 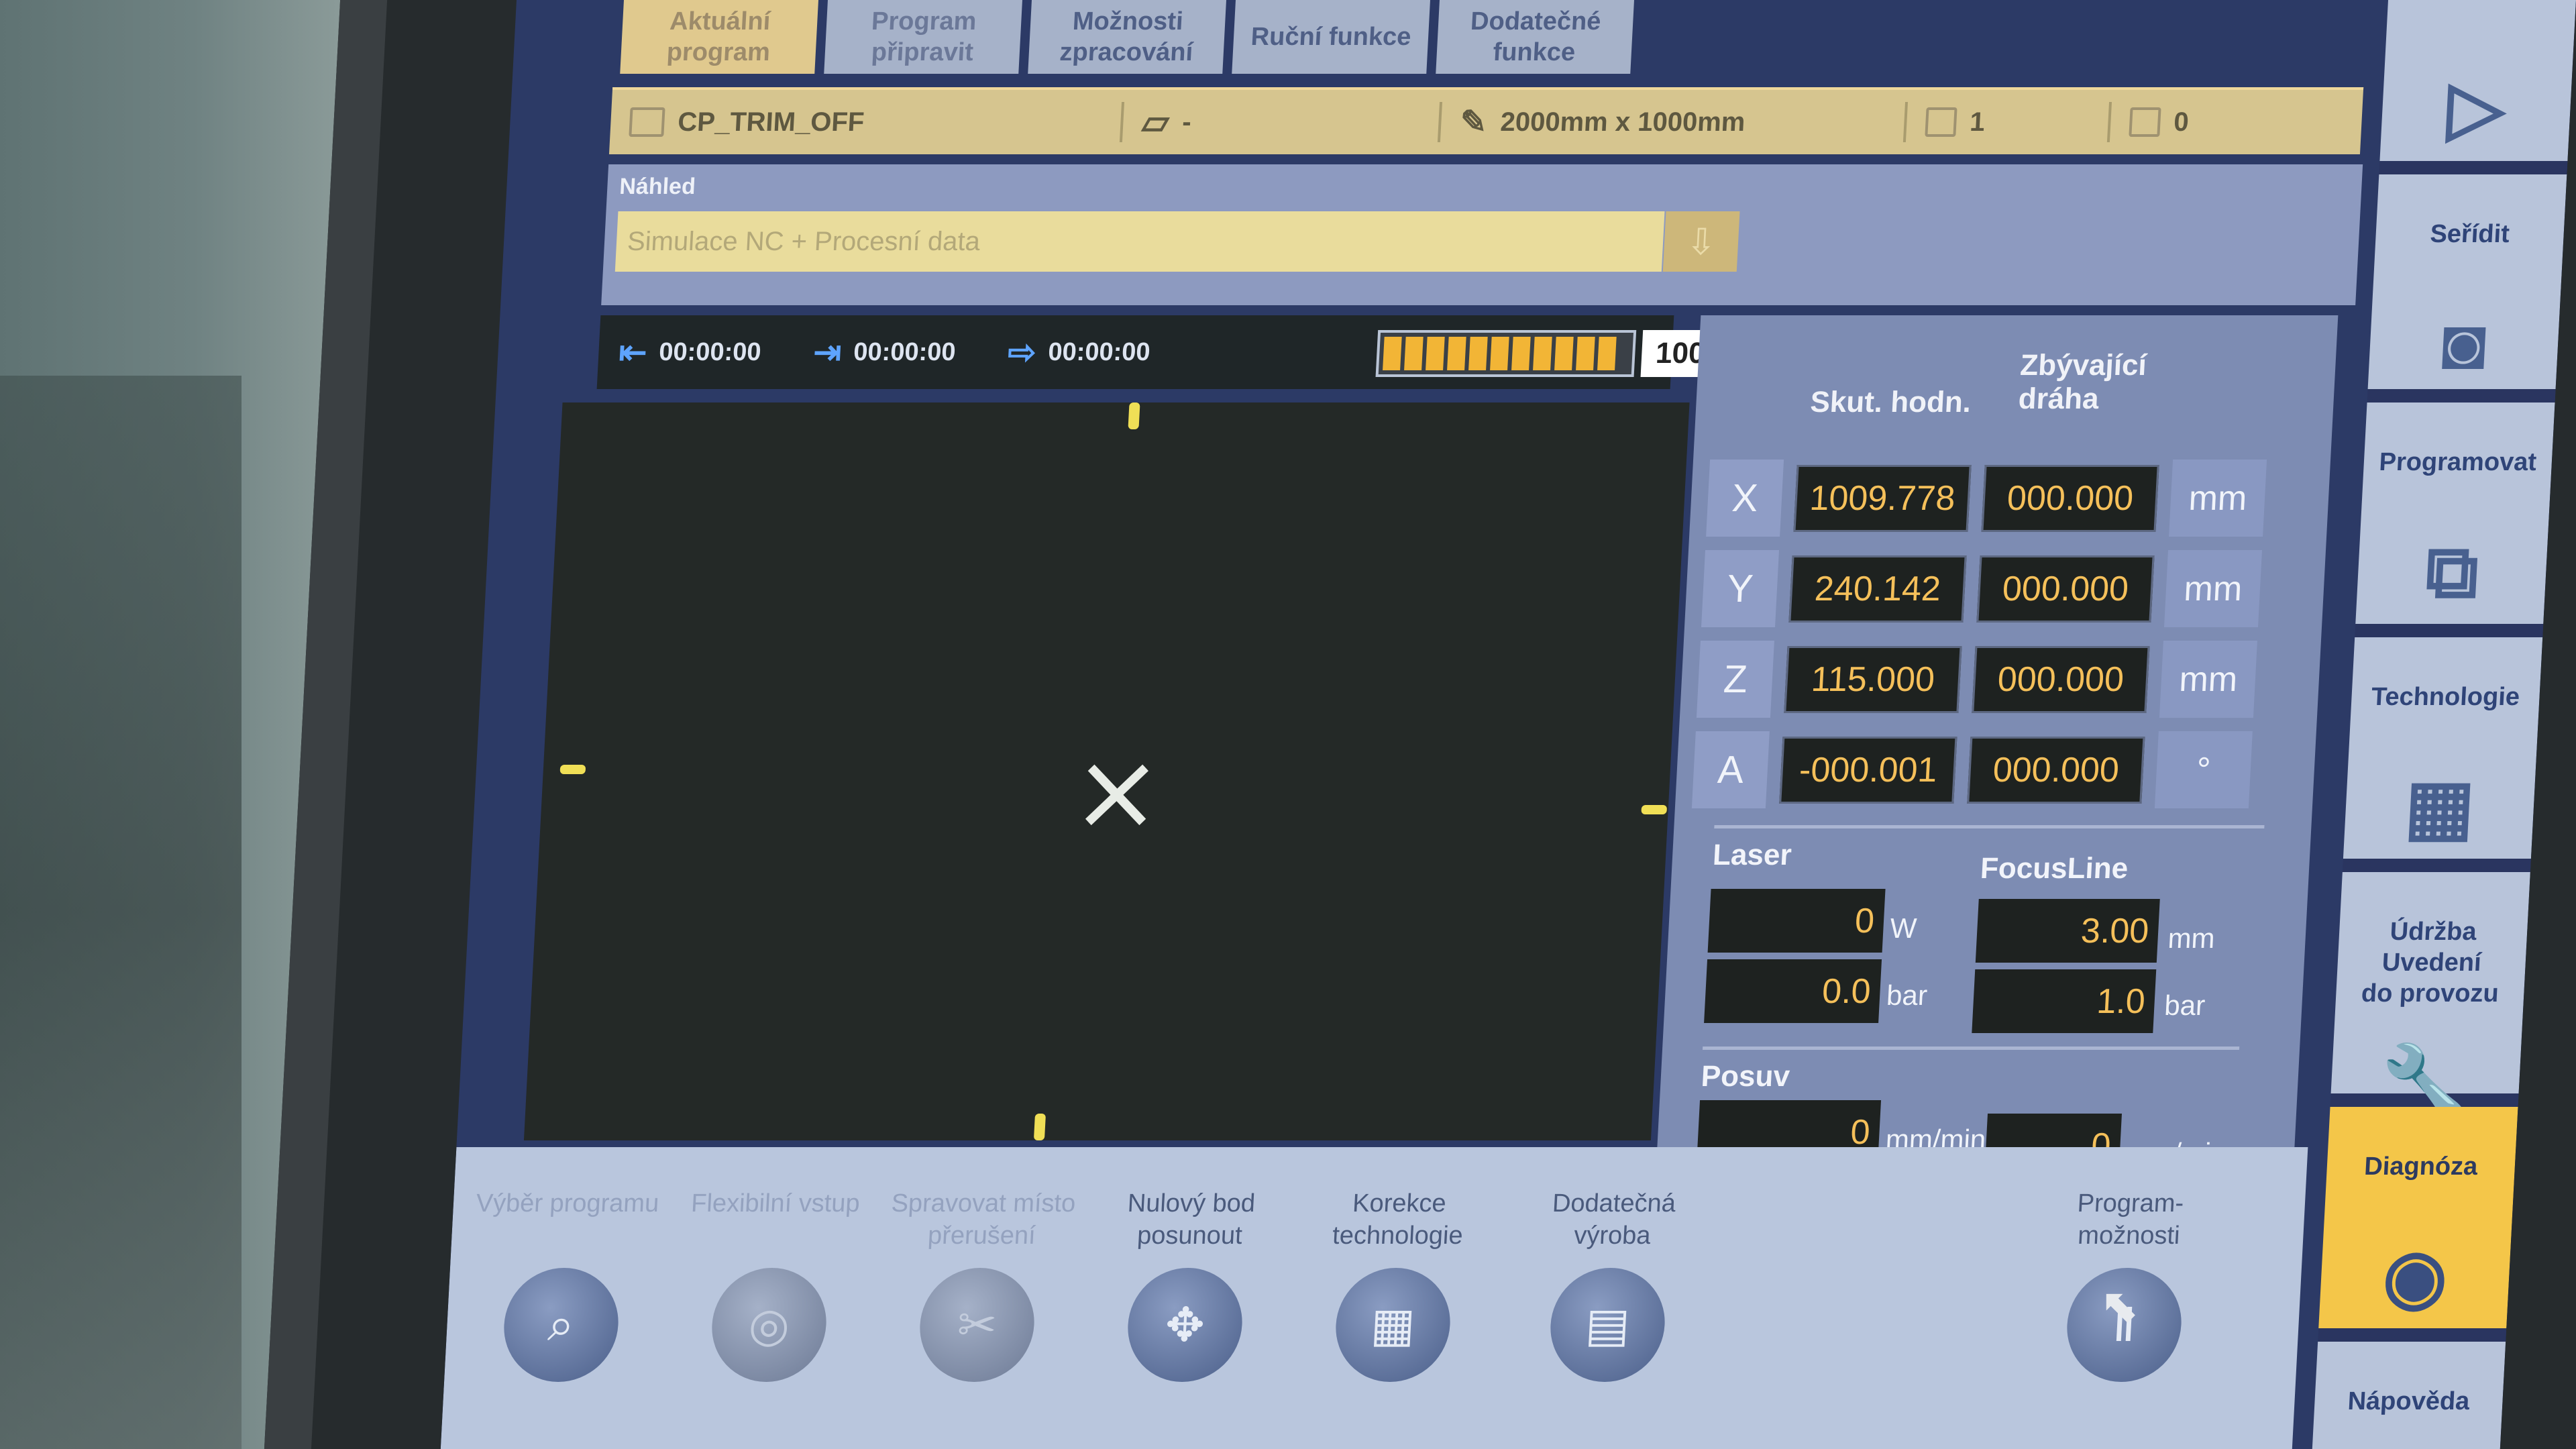 I want to click on softkey-additional-production: Dodatečná výroba ▤, so click(x=1609, y=1284).